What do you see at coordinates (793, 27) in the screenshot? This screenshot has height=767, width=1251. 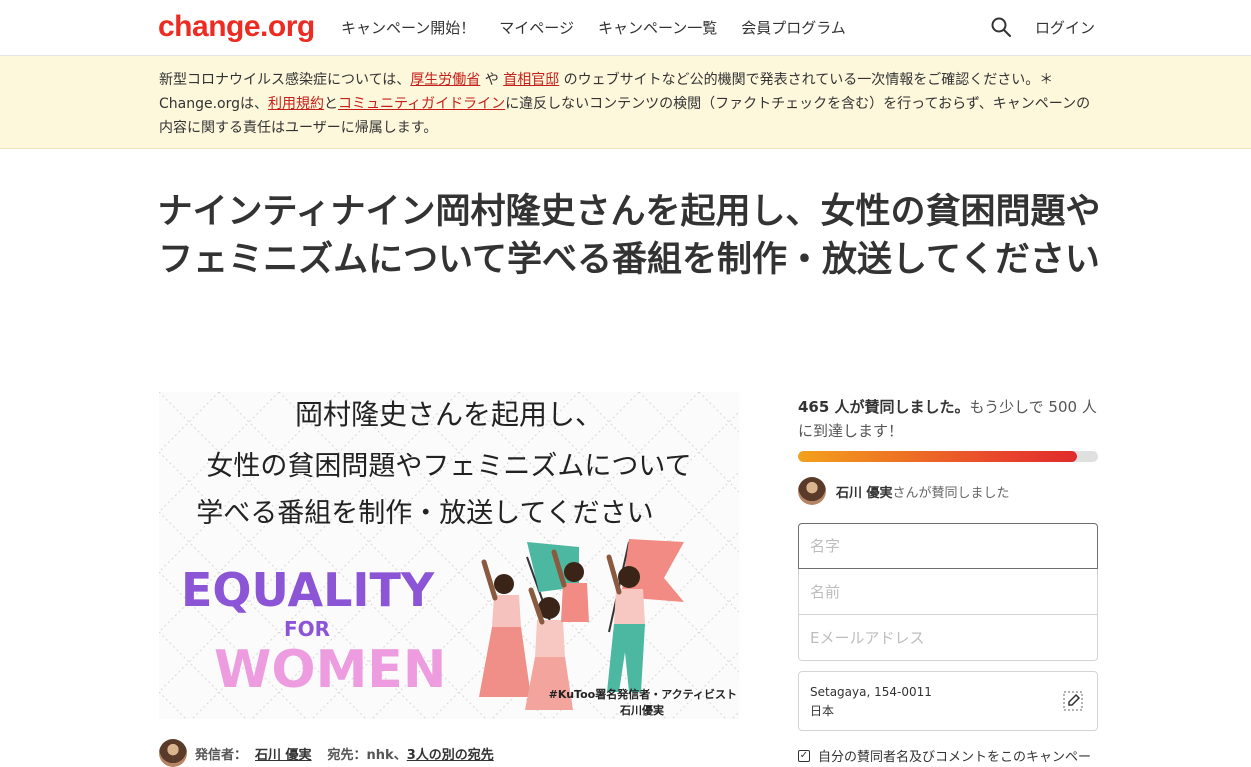 I see `nav-membership: 会員プログラム` at bounding box center [793, 27].